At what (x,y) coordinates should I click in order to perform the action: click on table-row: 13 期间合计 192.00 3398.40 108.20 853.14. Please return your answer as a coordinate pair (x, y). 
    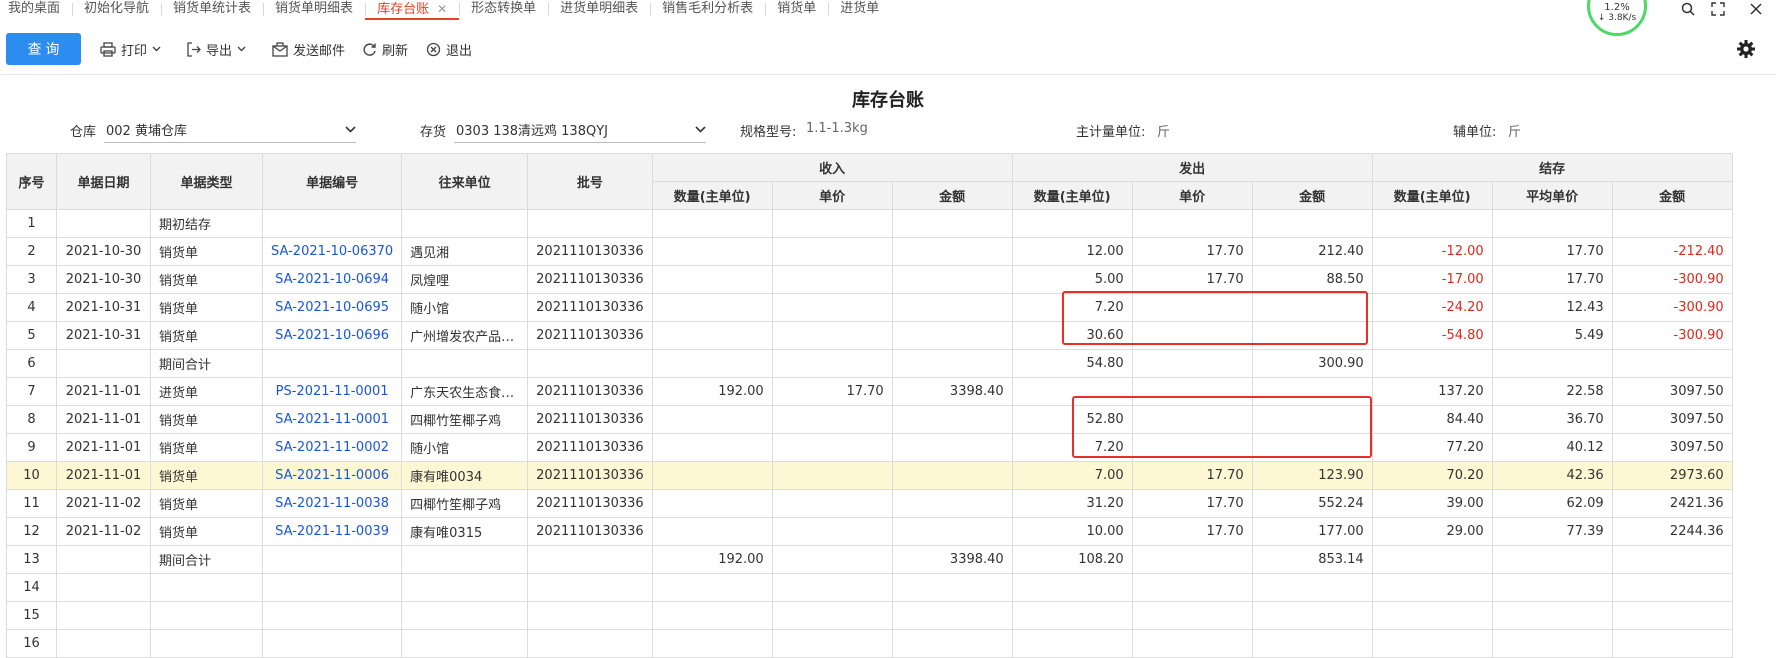
    Looking at the image, I should click on (869, 559).